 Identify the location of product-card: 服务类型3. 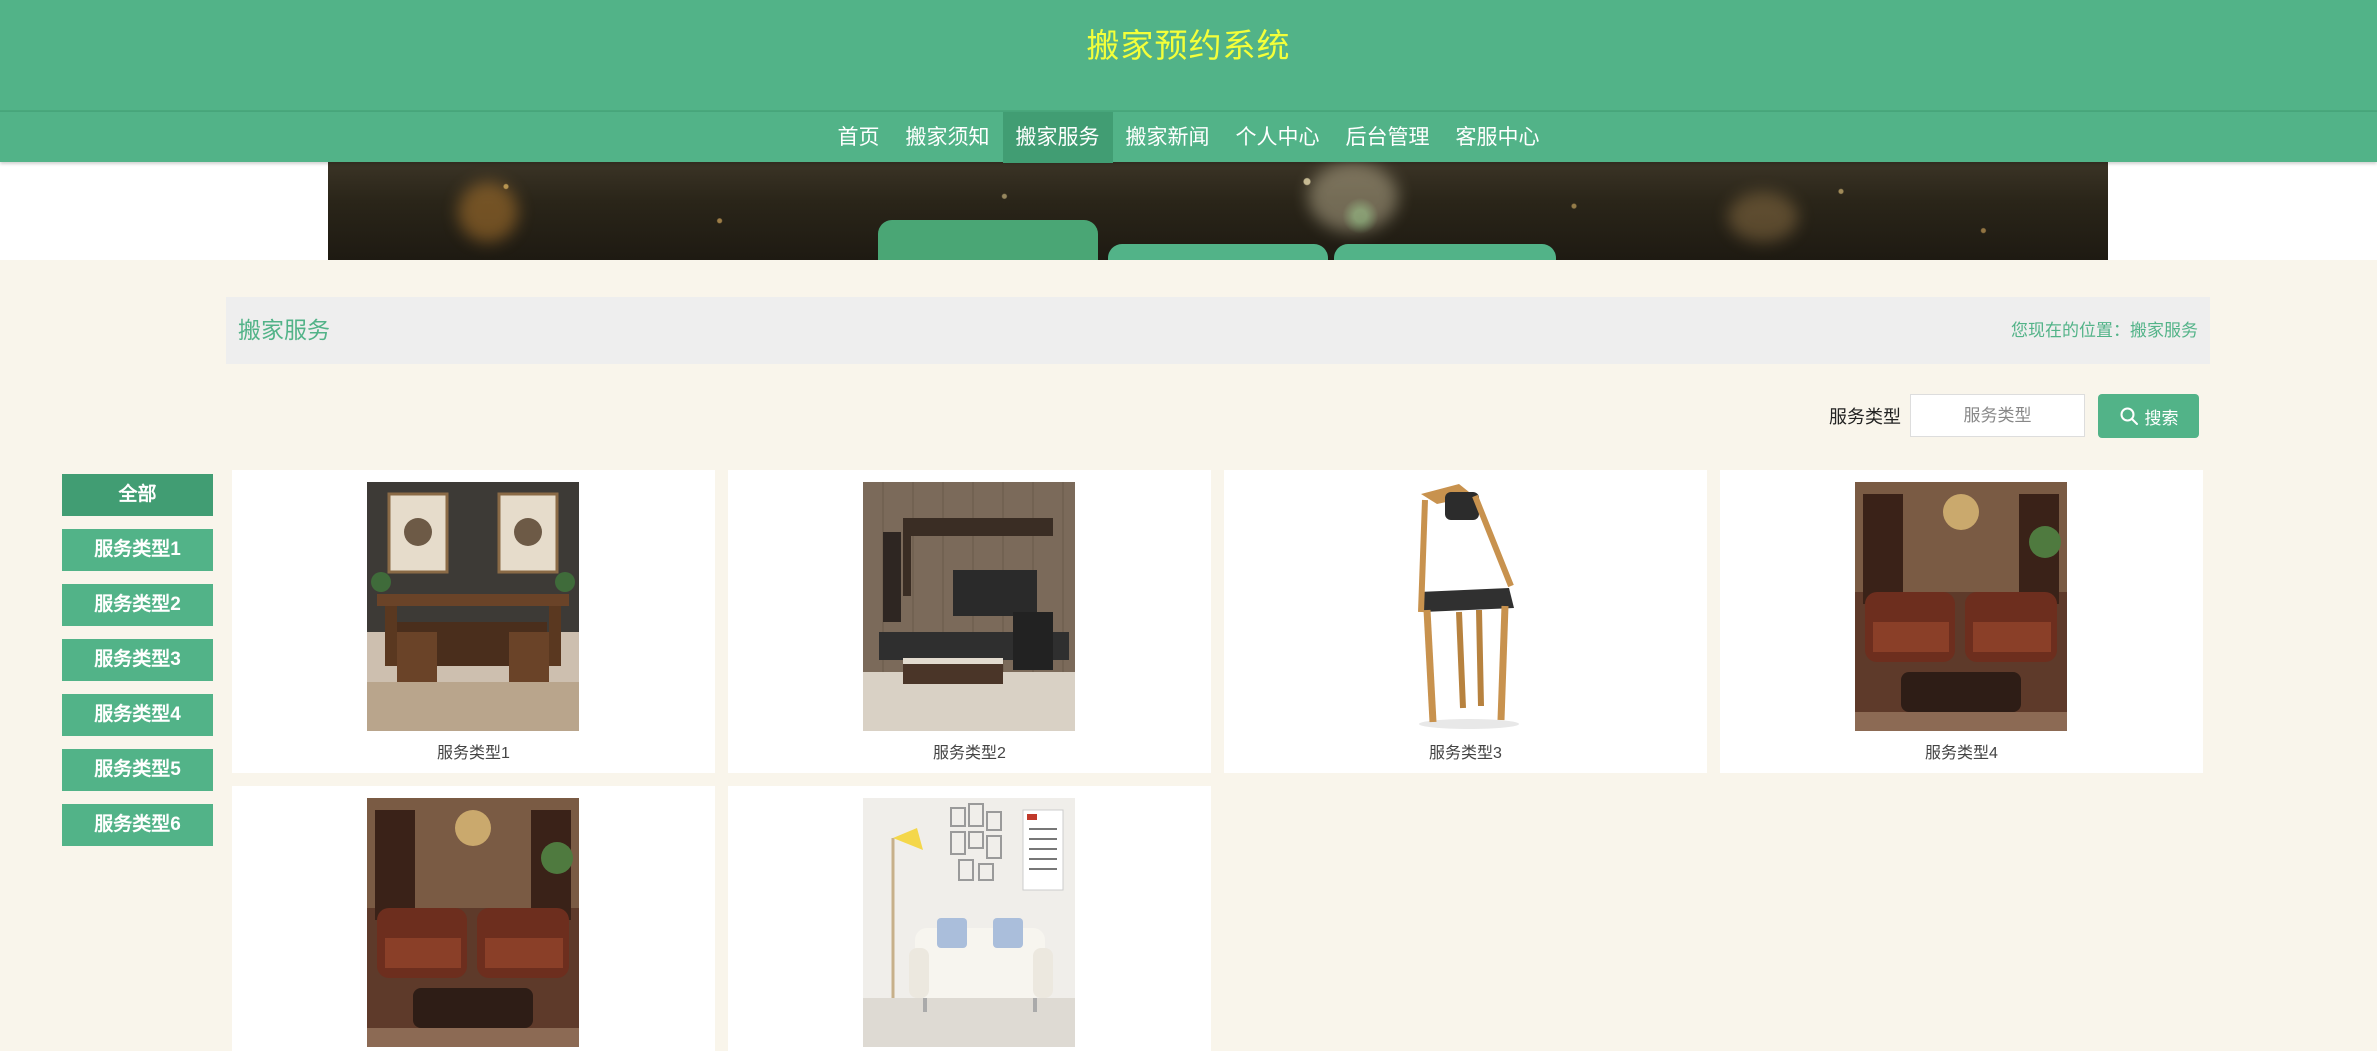
(1465, 621).